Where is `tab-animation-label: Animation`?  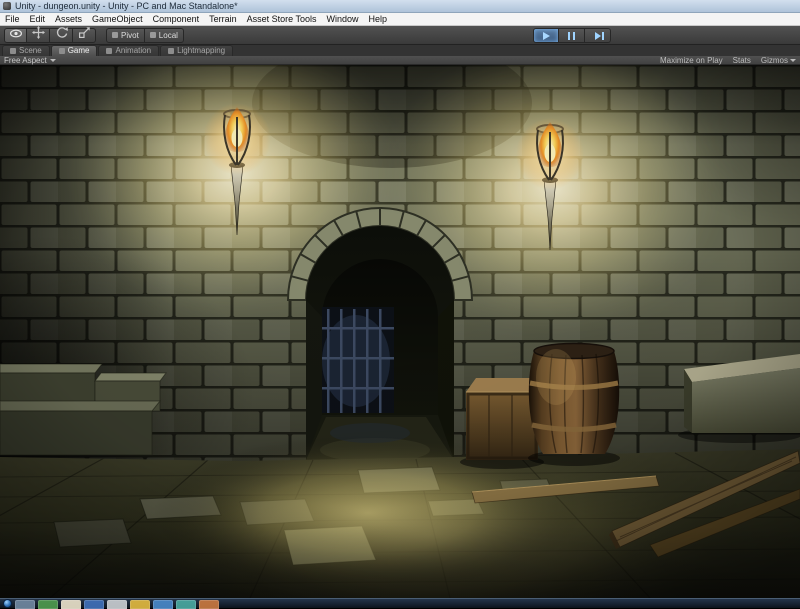
tab-animation-label: Animation is located at coordinates (133, 50).